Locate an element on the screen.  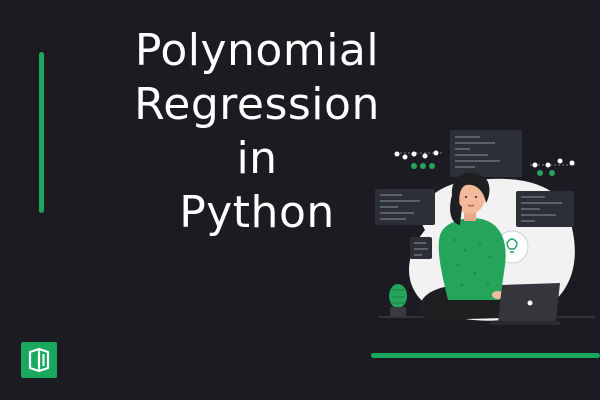
cactus-icon is located at coordinates (398, 300).